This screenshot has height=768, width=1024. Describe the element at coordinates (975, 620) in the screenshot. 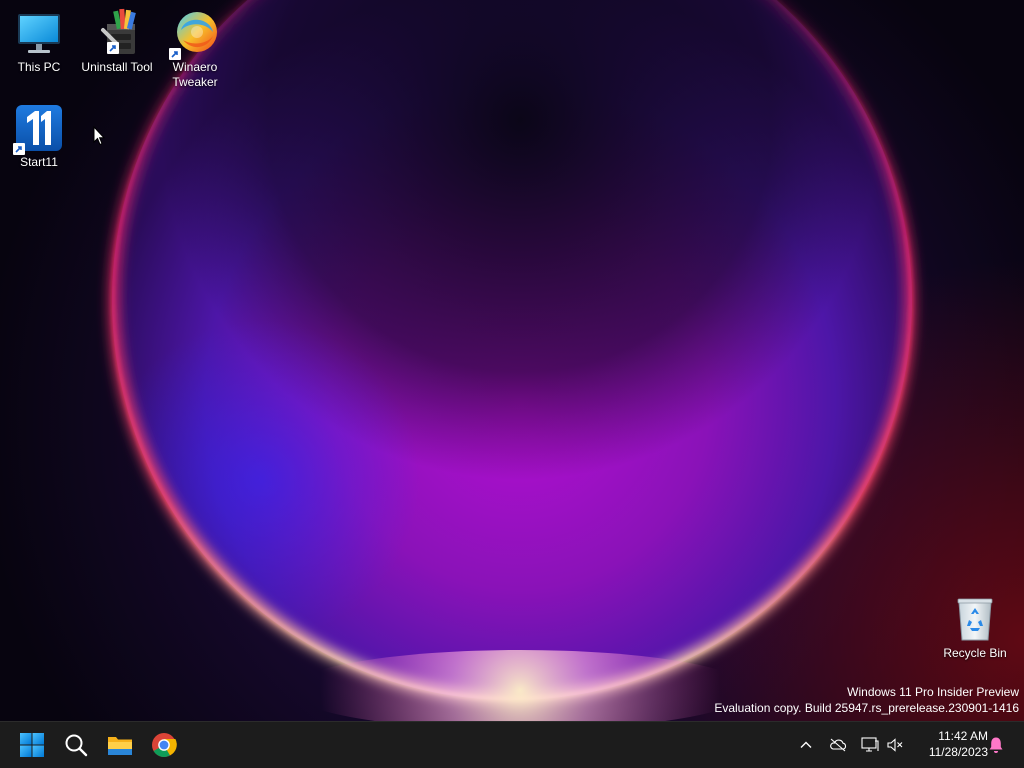

I see `recycle-bin-icon` at that location.